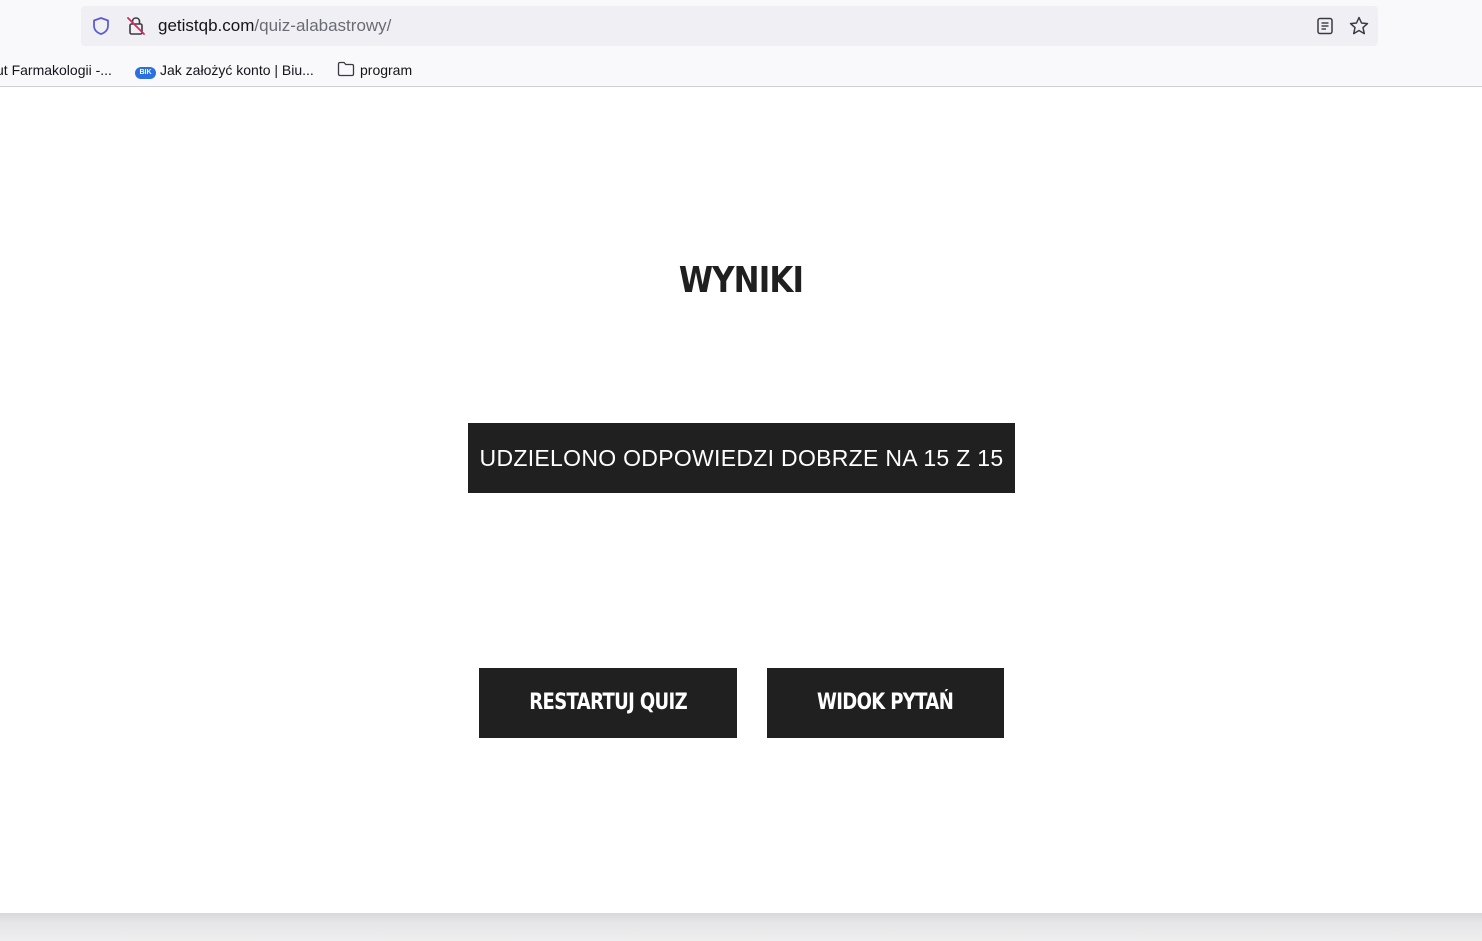  Describe the element at coordinates (729, 26) in the screenshot. I see `address-bar: getistqb.com/quiz-alabastrowy/` at that location.